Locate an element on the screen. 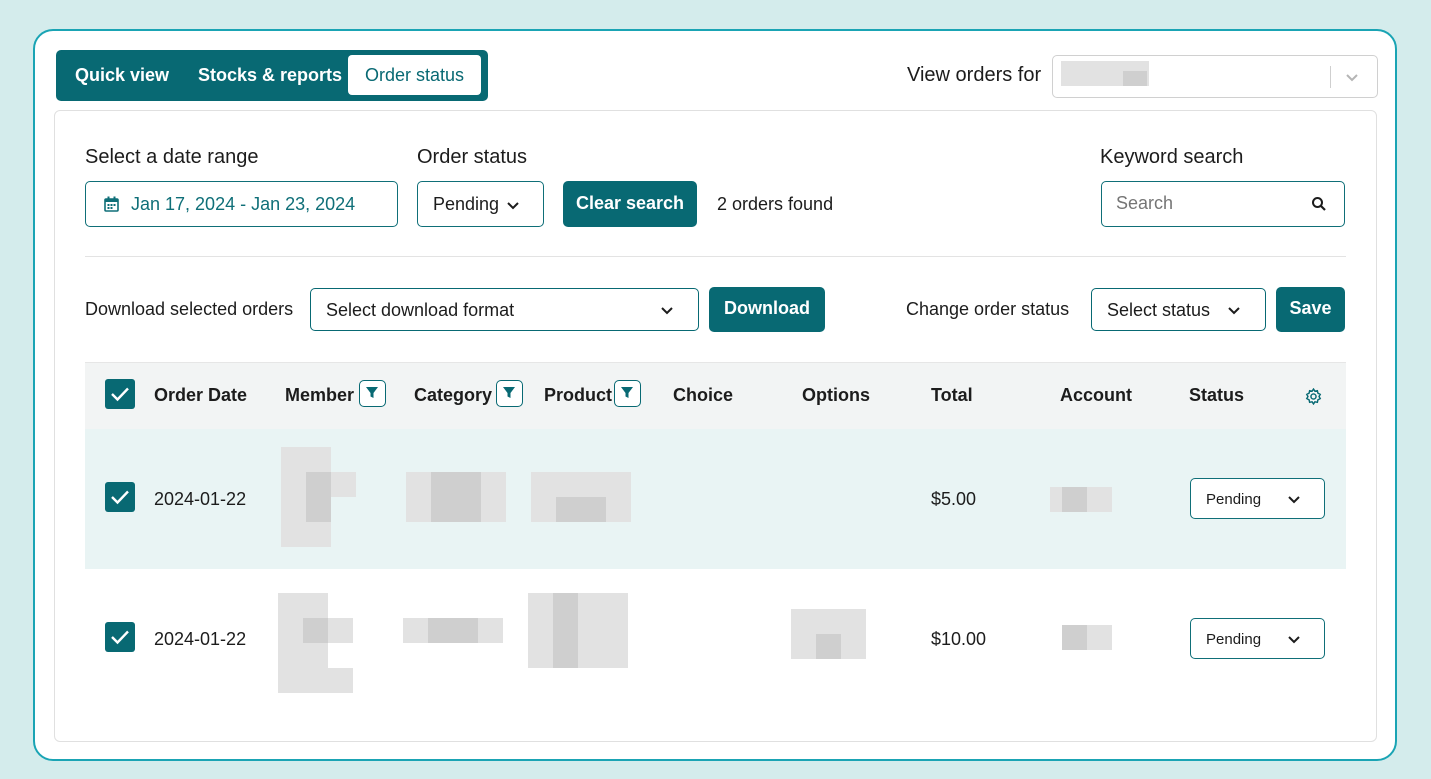  download-format-select: Select download format is located at coordinates (504, 309).